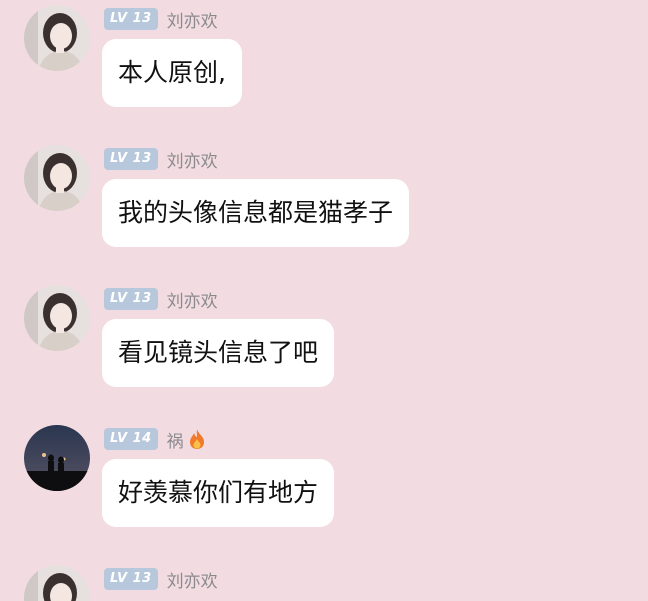 The height and width of the screenshot is (601, 648). Describe the element at coordinates (172, 73) in the screenshot. I see `message-bubble: 本人原创,` at that location.